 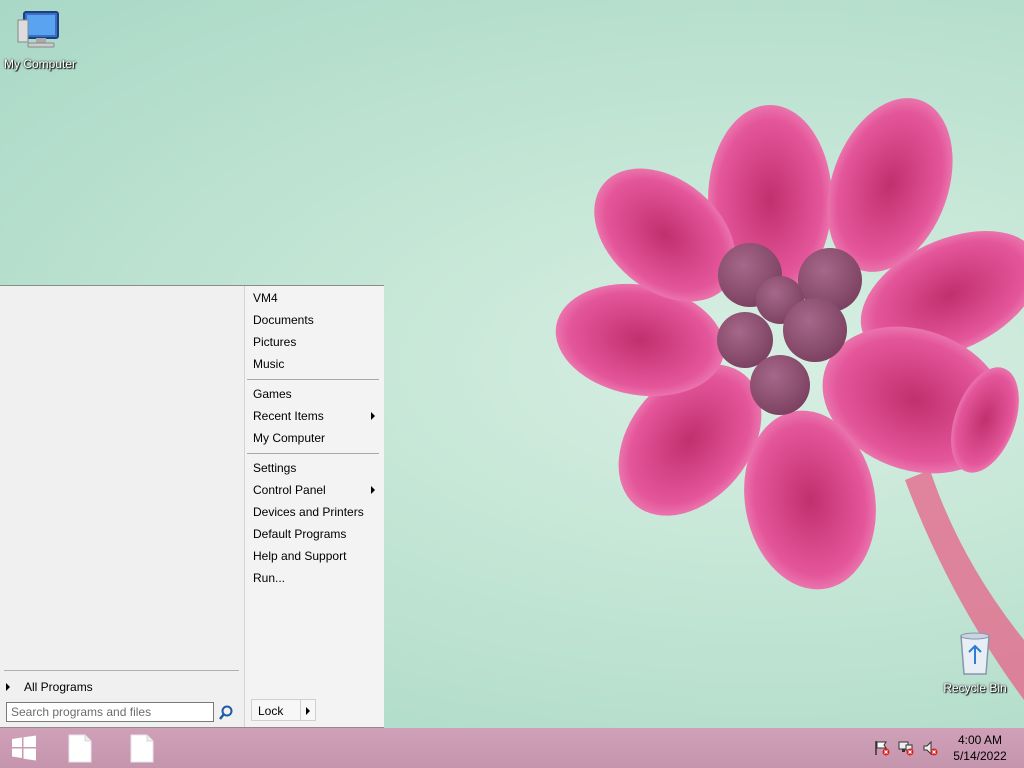 What do you see at coordinates (58, 687) in the screenshot?
I see `all-programs-label: All Programs` at bounding box center [58, 687].